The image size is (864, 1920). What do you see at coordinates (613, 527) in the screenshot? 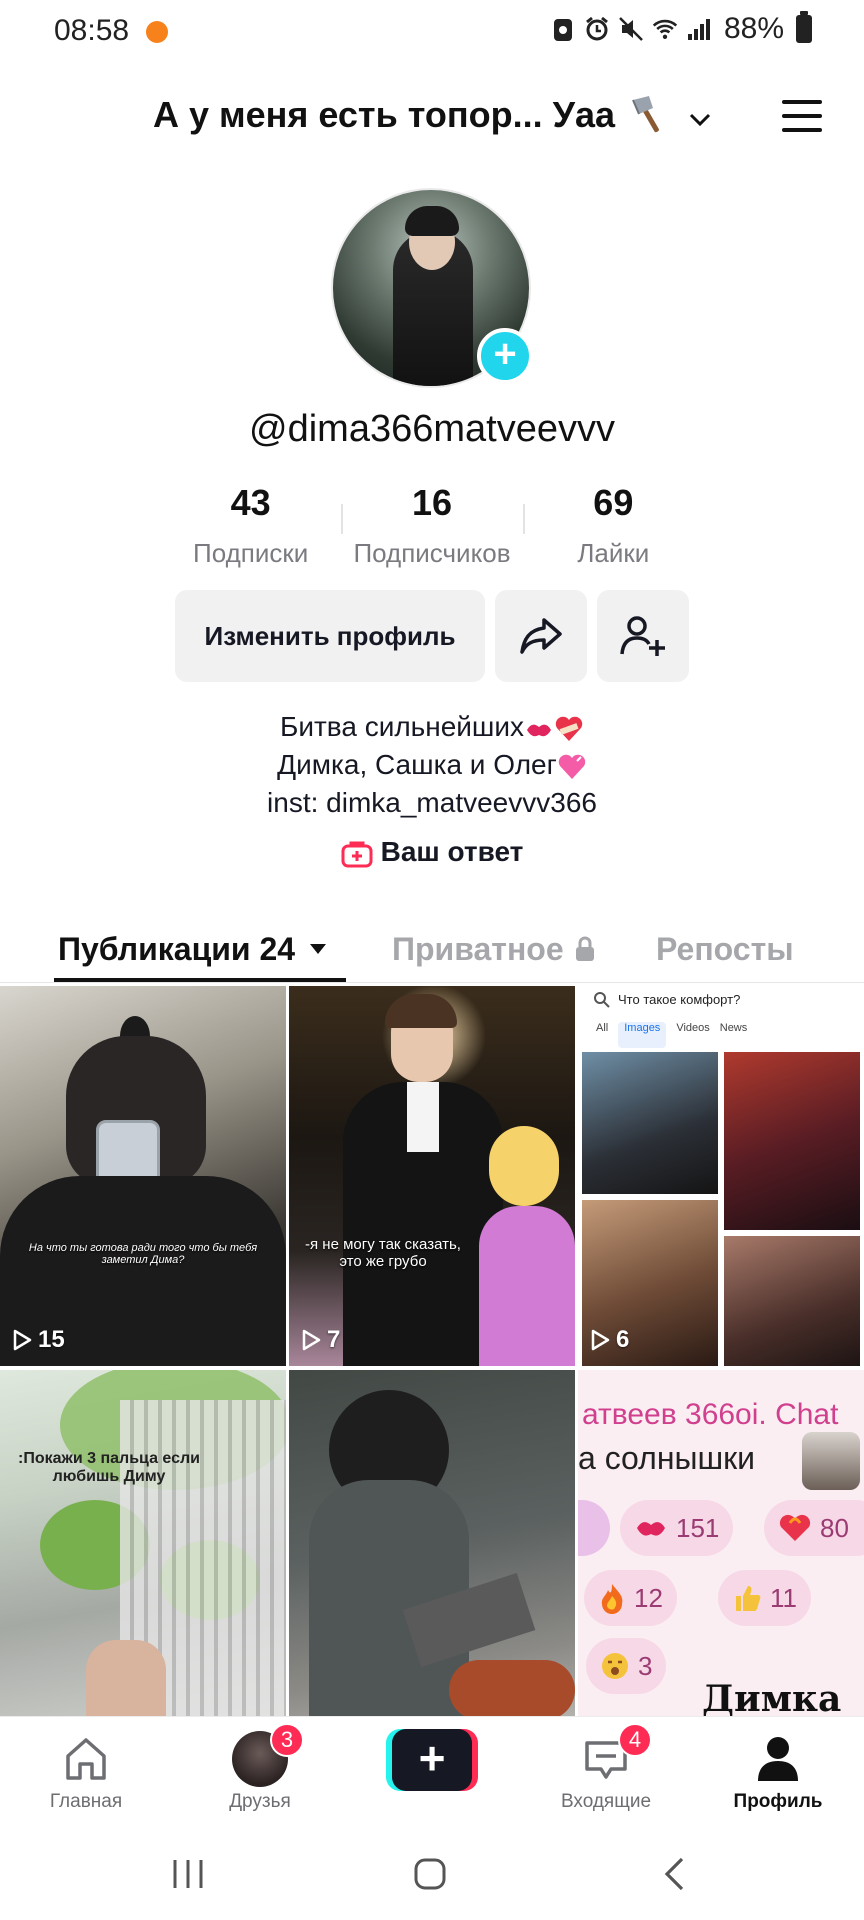
I see `stat-likes: 69 Лайки` at bounding box center [613, 527].